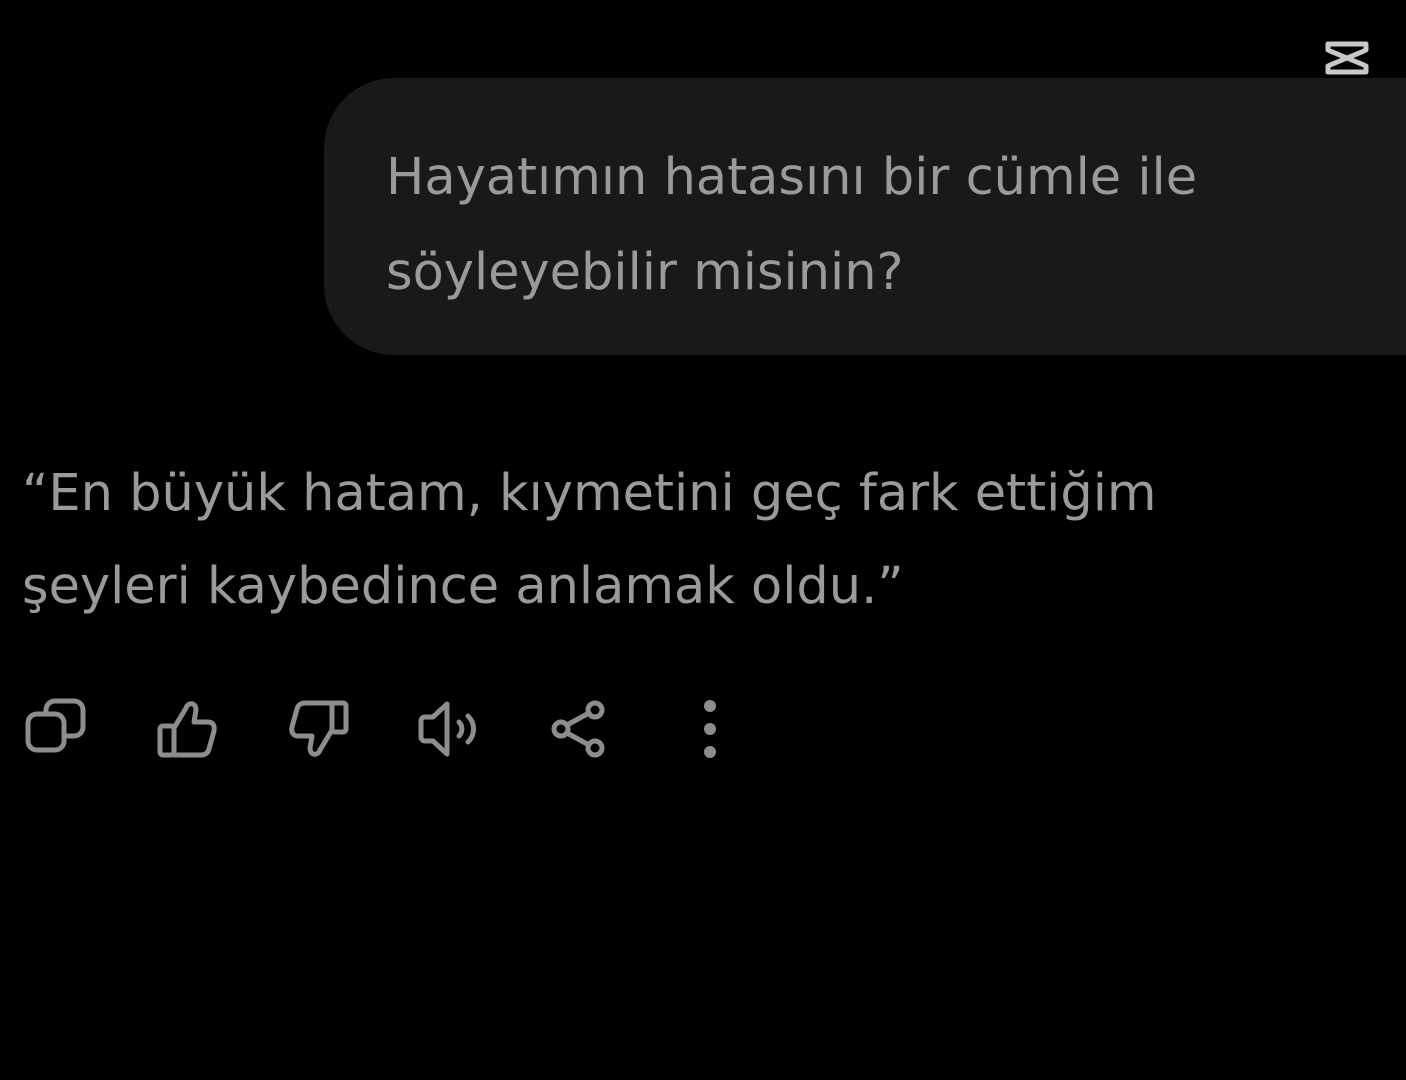 This screenshot has width=1406, height=1080. Describe the element at coordinates (55, 725) in the screenshot. I see `copy-icon` at that location.